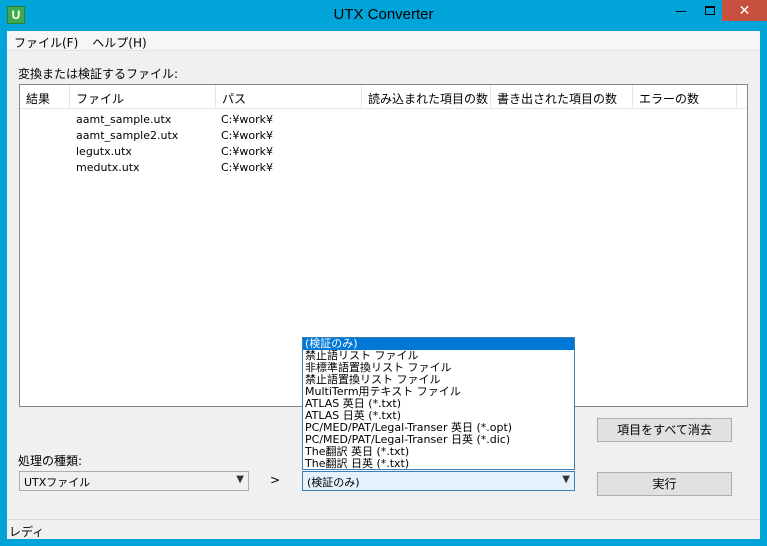  I want to click on dropdown-option: The翻訳 英日 (*.txt), so click(438, 452).